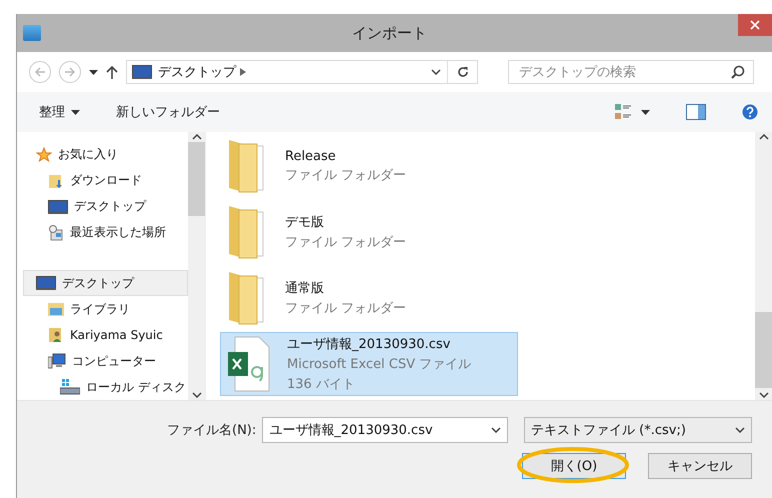  What do you see at coordinates (379, 364) in the screenshot?
I see `file-type: Microsoft Excel CSV ファイル` at bounding box center [379, 364].